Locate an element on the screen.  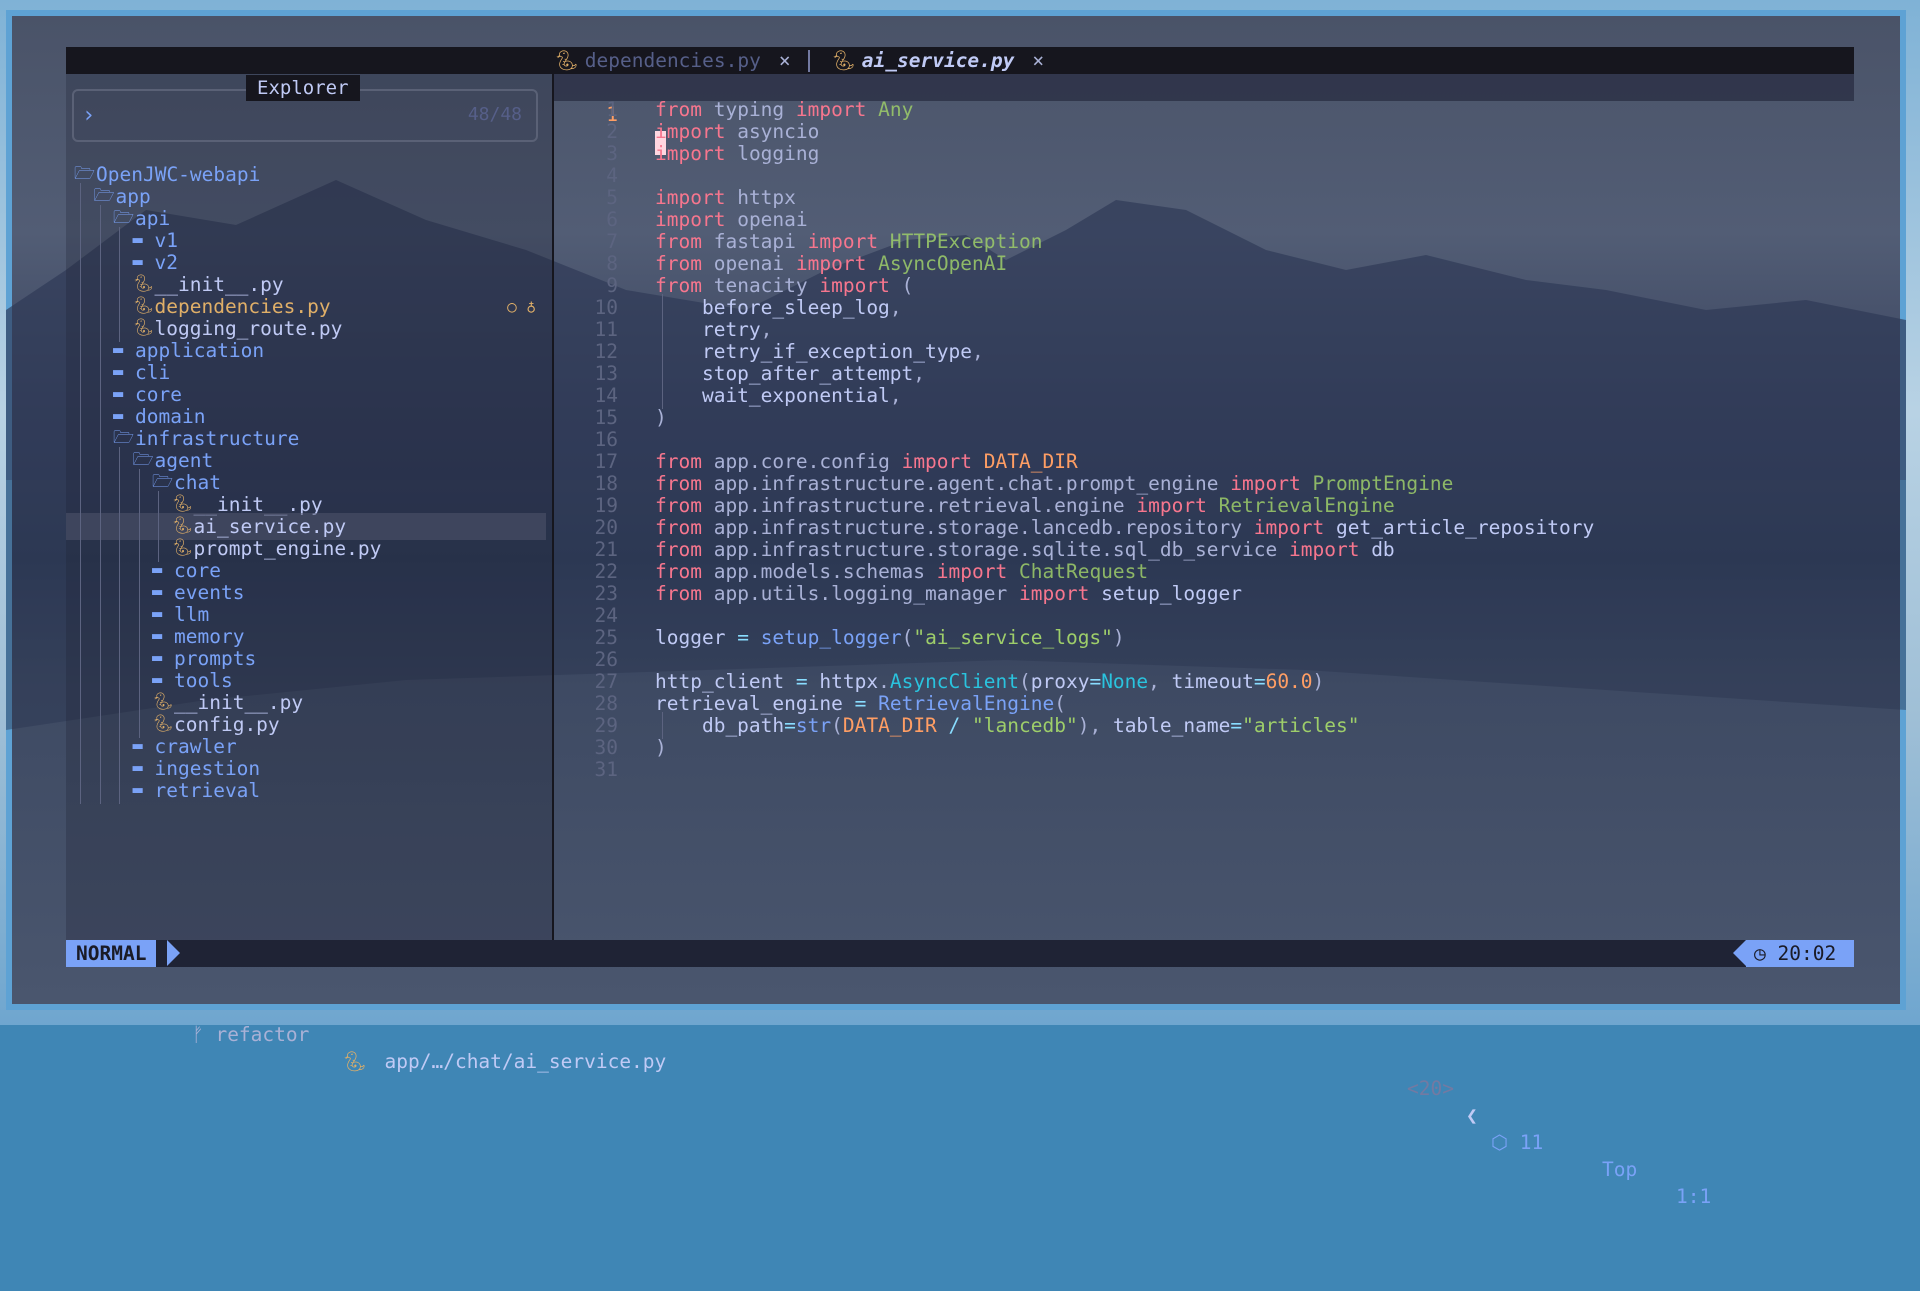
line-number: 31 is located at coordinates (606, 769).